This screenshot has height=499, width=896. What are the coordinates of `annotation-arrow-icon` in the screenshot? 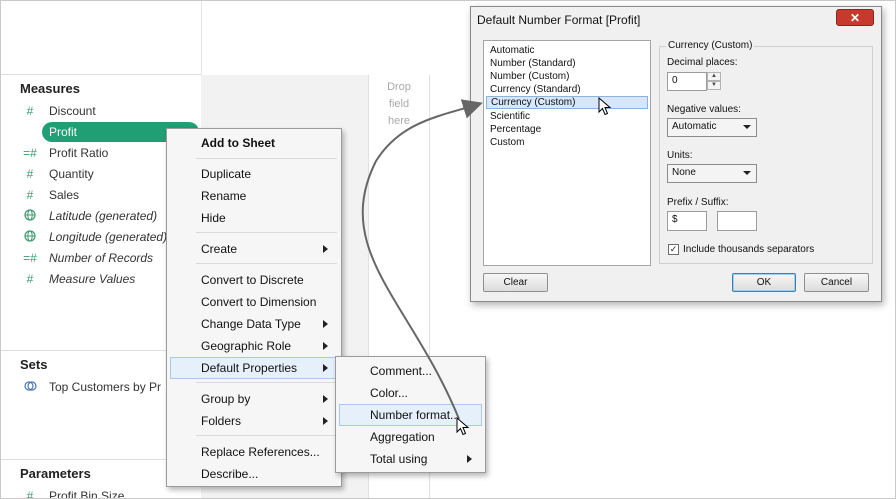 It's located at (422, 259).